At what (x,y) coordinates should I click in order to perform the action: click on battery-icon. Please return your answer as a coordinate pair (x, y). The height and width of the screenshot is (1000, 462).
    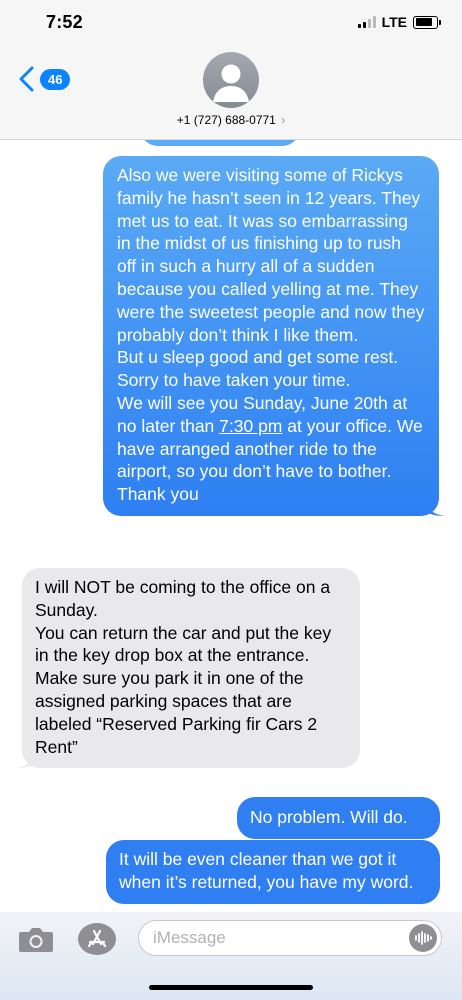
    Looking at the image, I should click on (427, 22).